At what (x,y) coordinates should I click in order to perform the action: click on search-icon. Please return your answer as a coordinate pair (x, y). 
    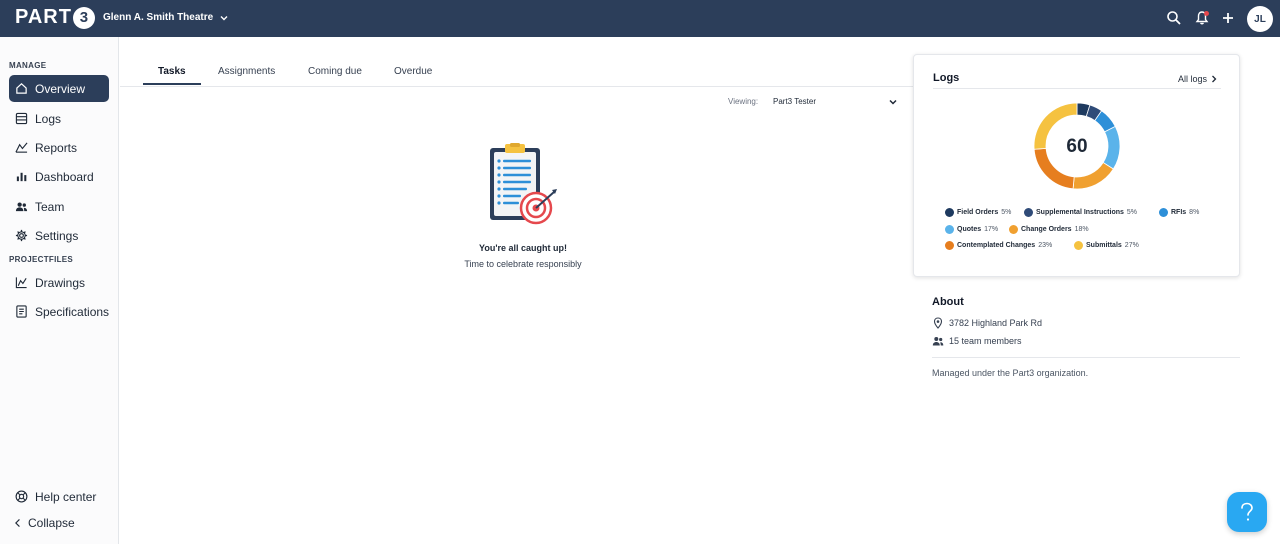
    Looking at the image, I should click on (1174, 18).